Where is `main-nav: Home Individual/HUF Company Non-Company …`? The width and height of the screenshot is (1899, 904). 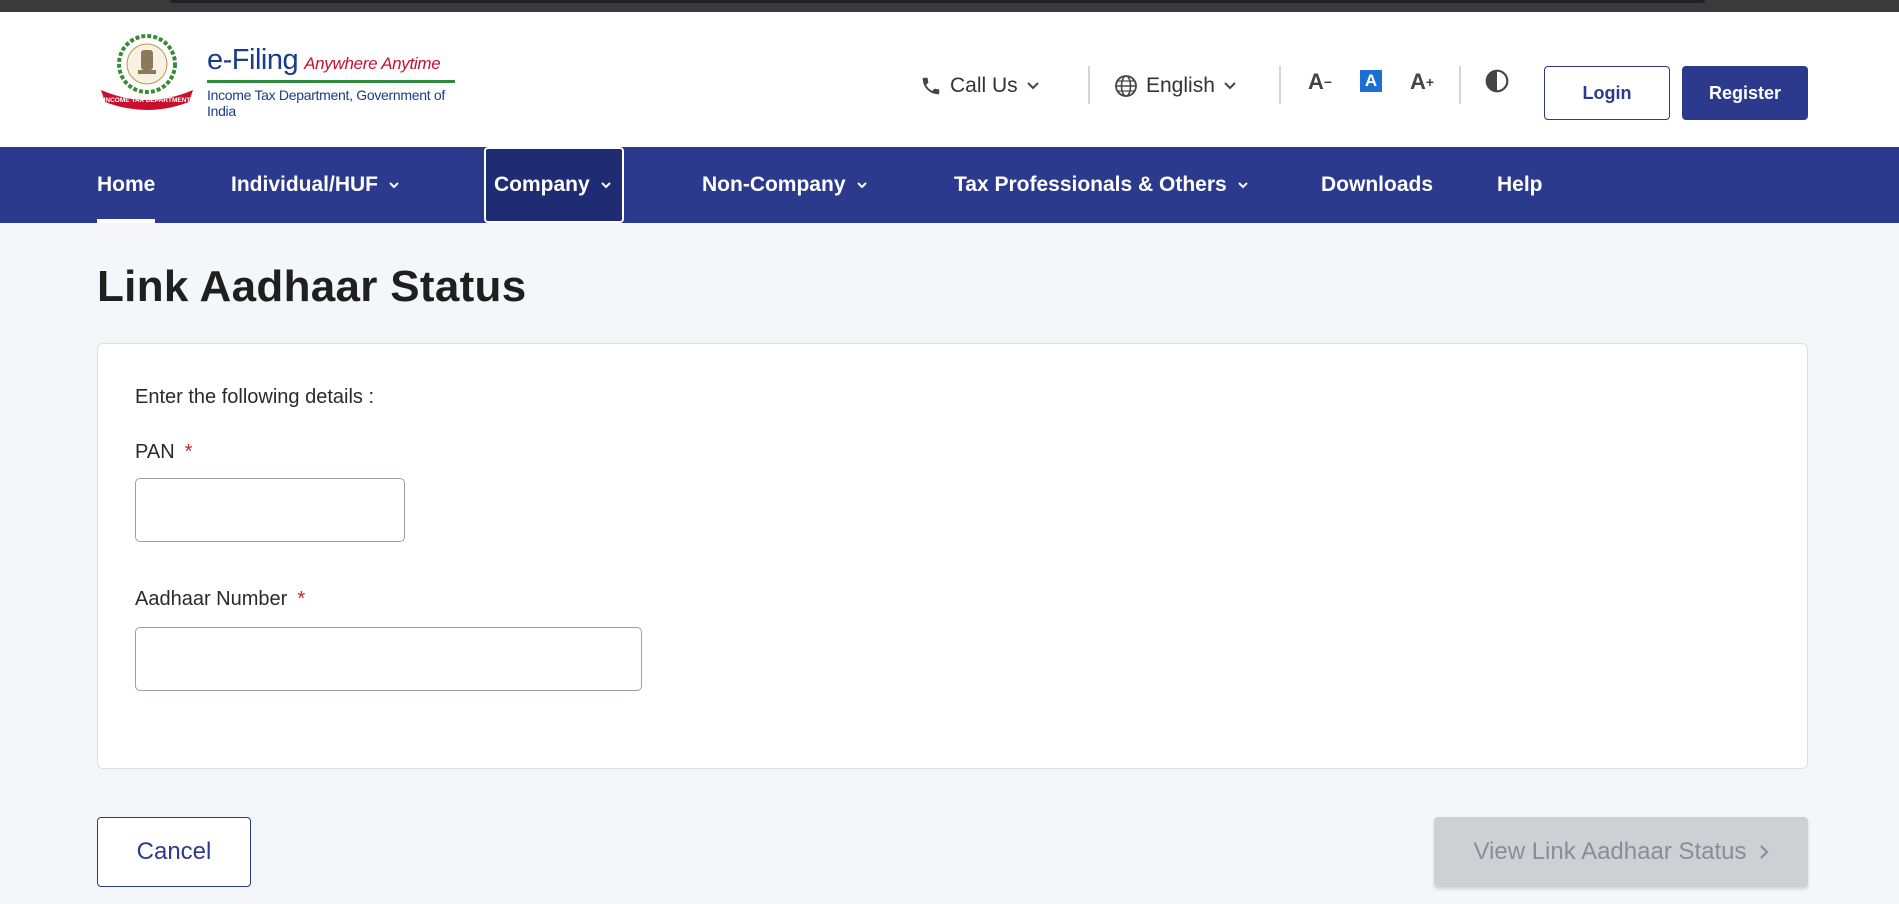 main-nav: Home Individual/HUF Company Non-Company … is located at coordinates (949, 185).